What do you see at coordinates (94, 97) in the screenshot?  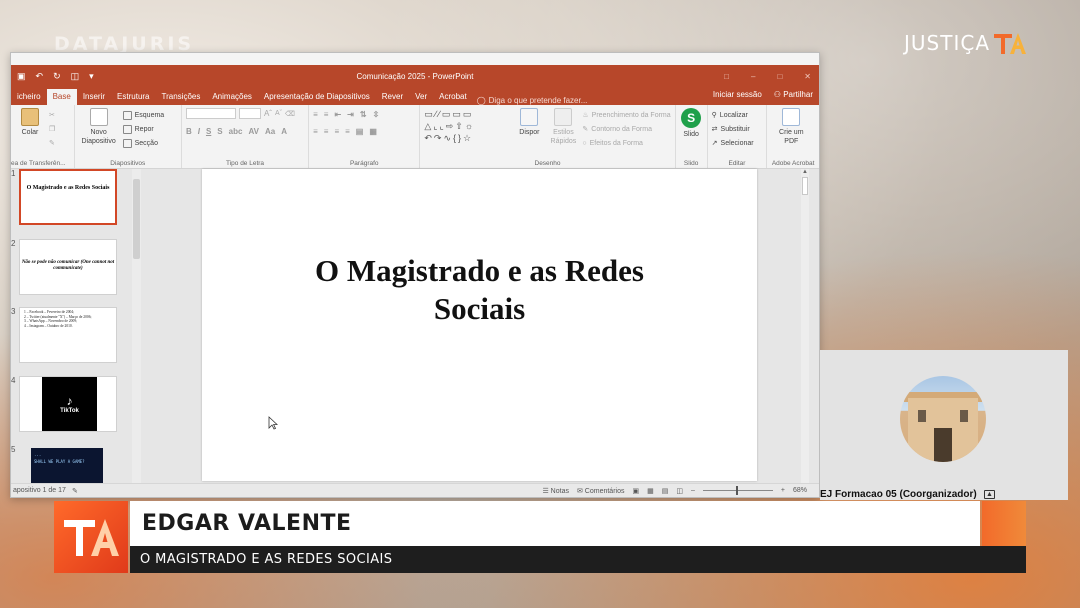 I see `tab-insert: Inserir` at bounding box center [94, 97].